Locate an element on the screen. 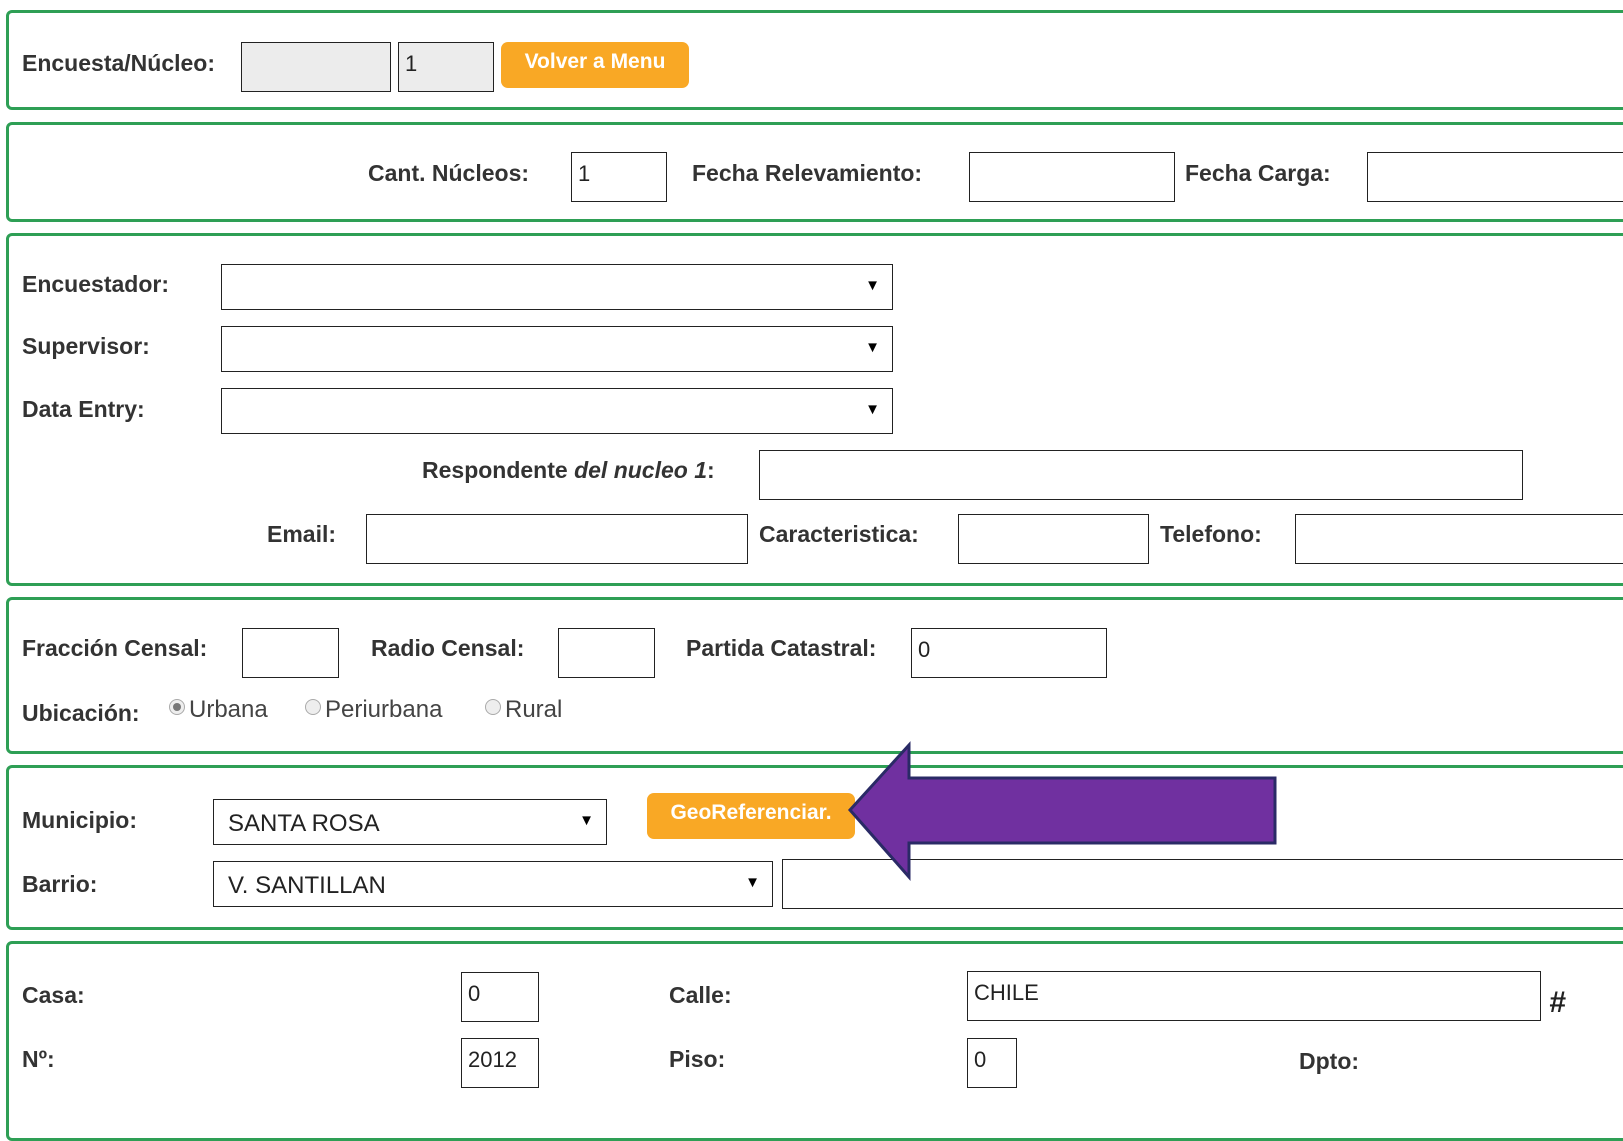 The image size is (1623, 1141). calle-input: CHILE is located at coordinates (1254, 996).